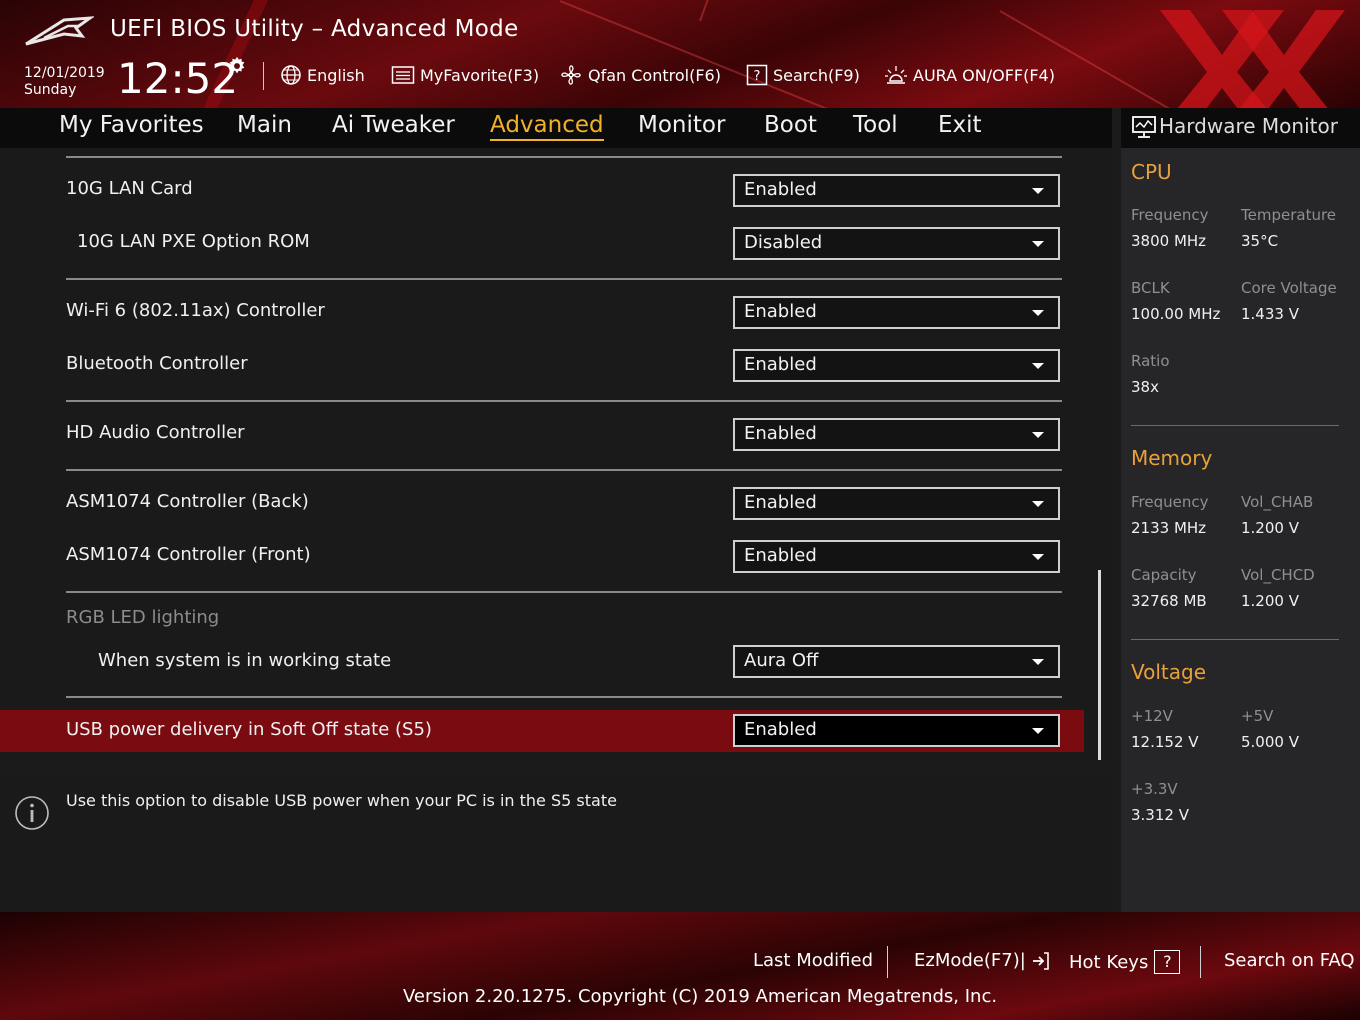  I want to click on tab-tool: Tool, so click(875, 125).